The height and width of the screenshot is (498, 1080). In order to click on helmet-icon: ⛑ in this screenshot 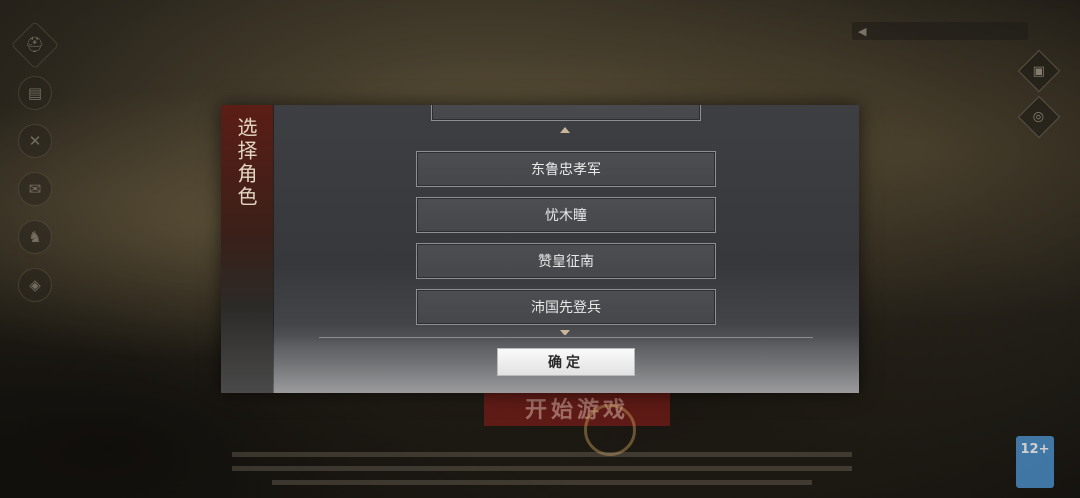, I will do `click(35, 45)`.